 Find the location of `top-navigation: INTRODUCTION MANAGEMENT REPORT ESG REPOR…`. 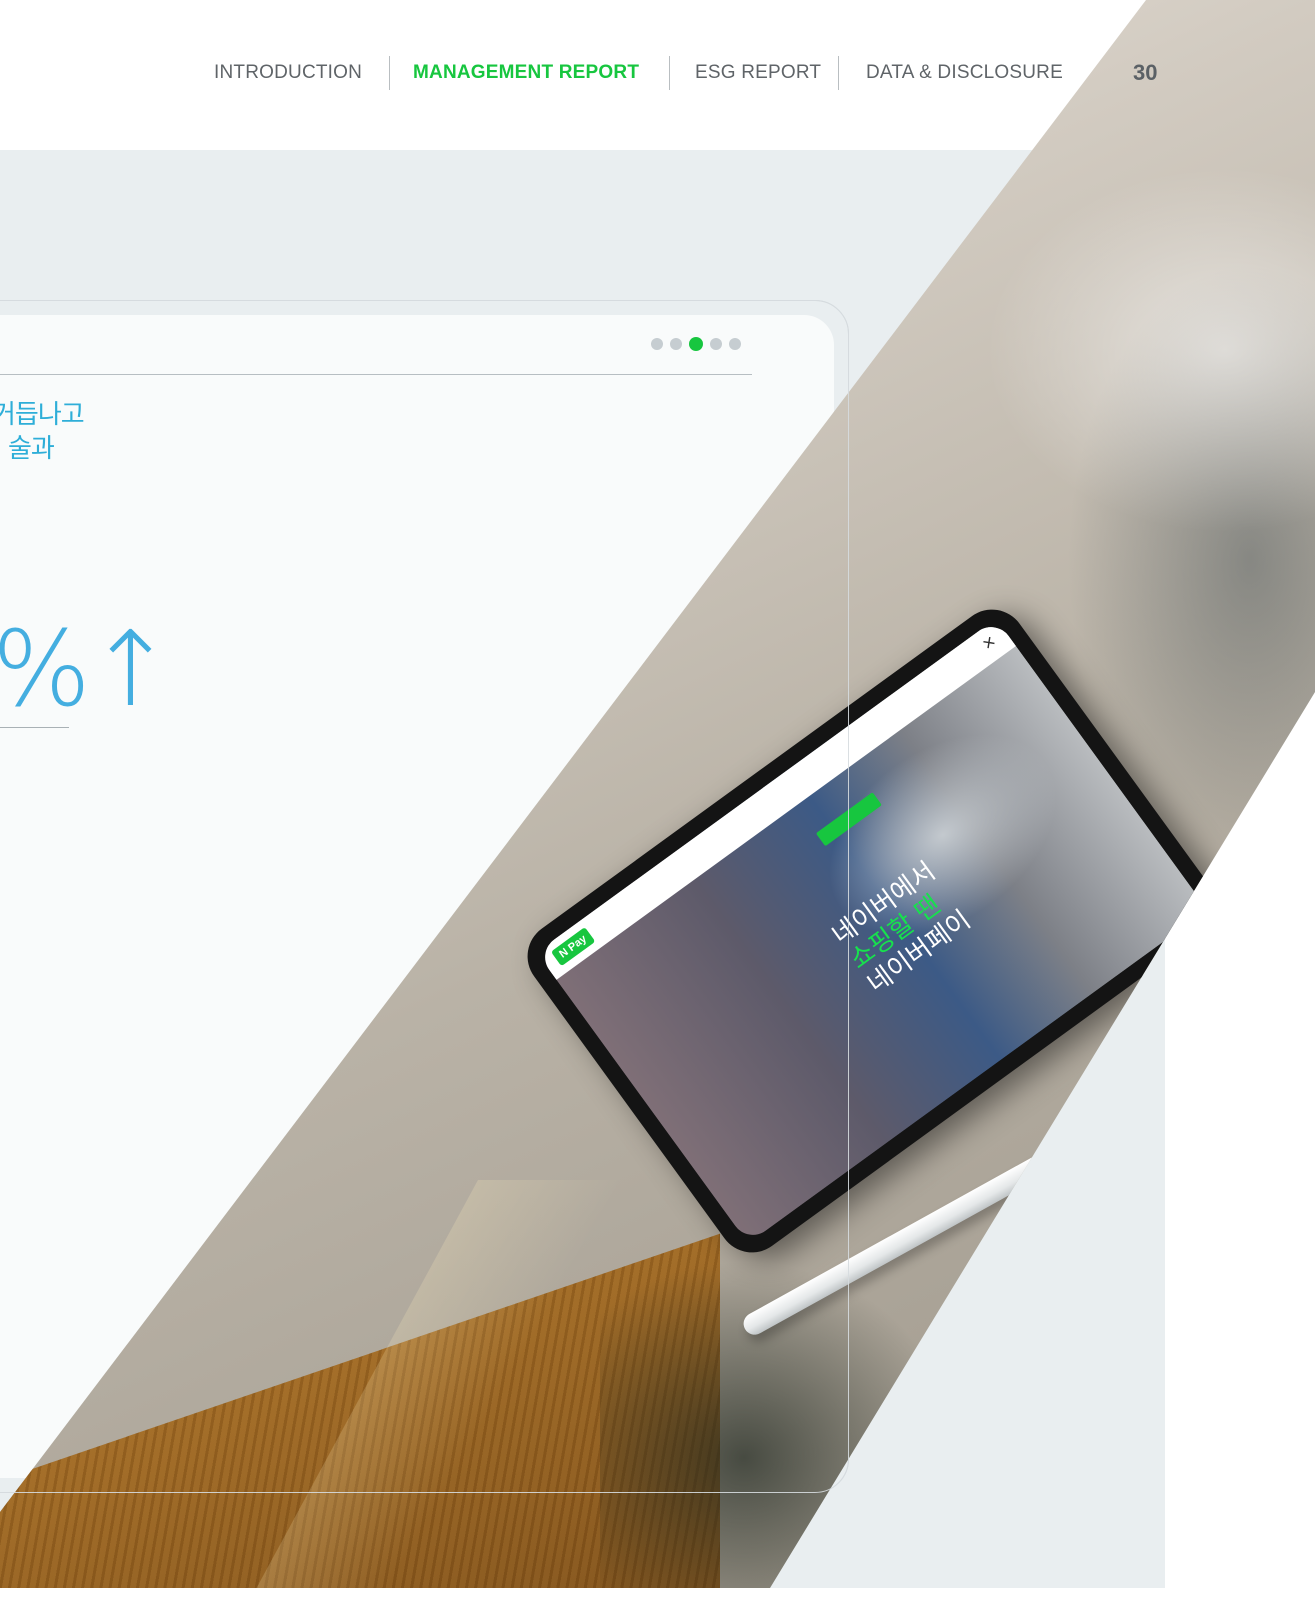

top-navigation: INTRODUCTION MANAGEMENT REPORT ESG REPOR… is located at coordinates (657, 76).